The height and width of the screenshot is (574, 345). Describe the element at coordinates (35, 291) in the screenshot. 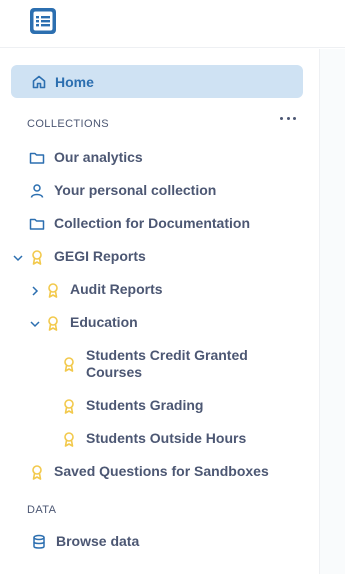

I see `chevron-right-icon` at that location.